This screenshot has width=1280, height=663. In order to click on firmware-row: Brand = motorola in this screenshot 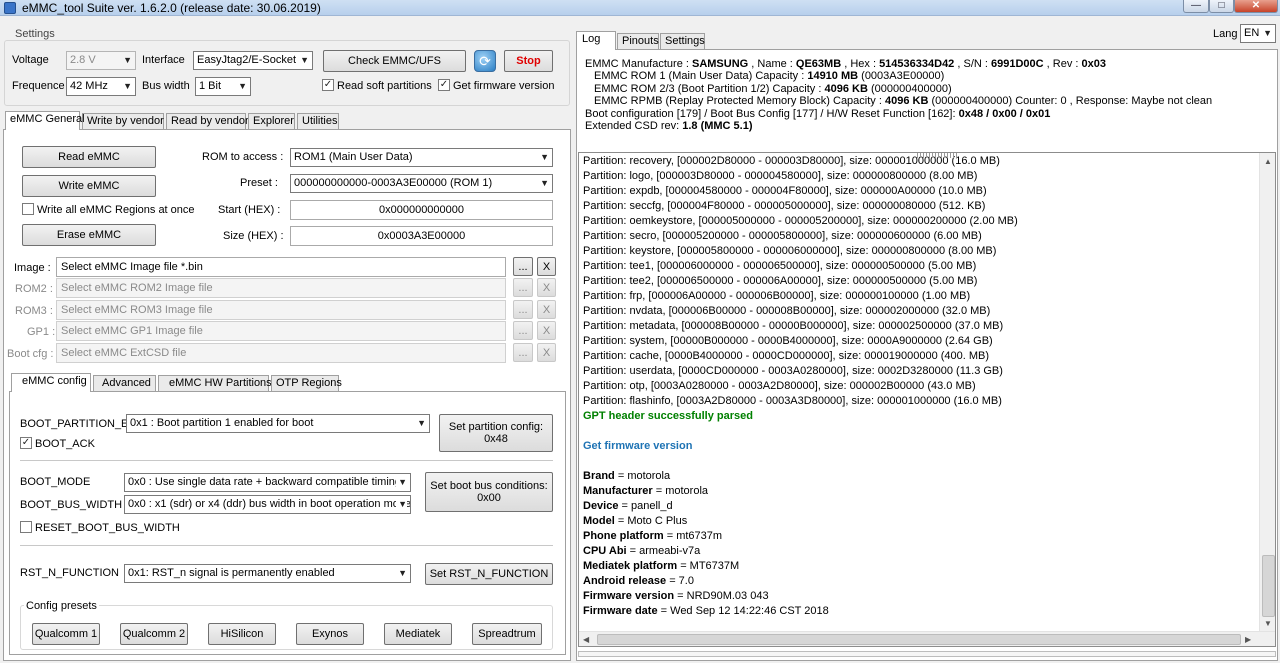, I will do `click(627, 476)`.